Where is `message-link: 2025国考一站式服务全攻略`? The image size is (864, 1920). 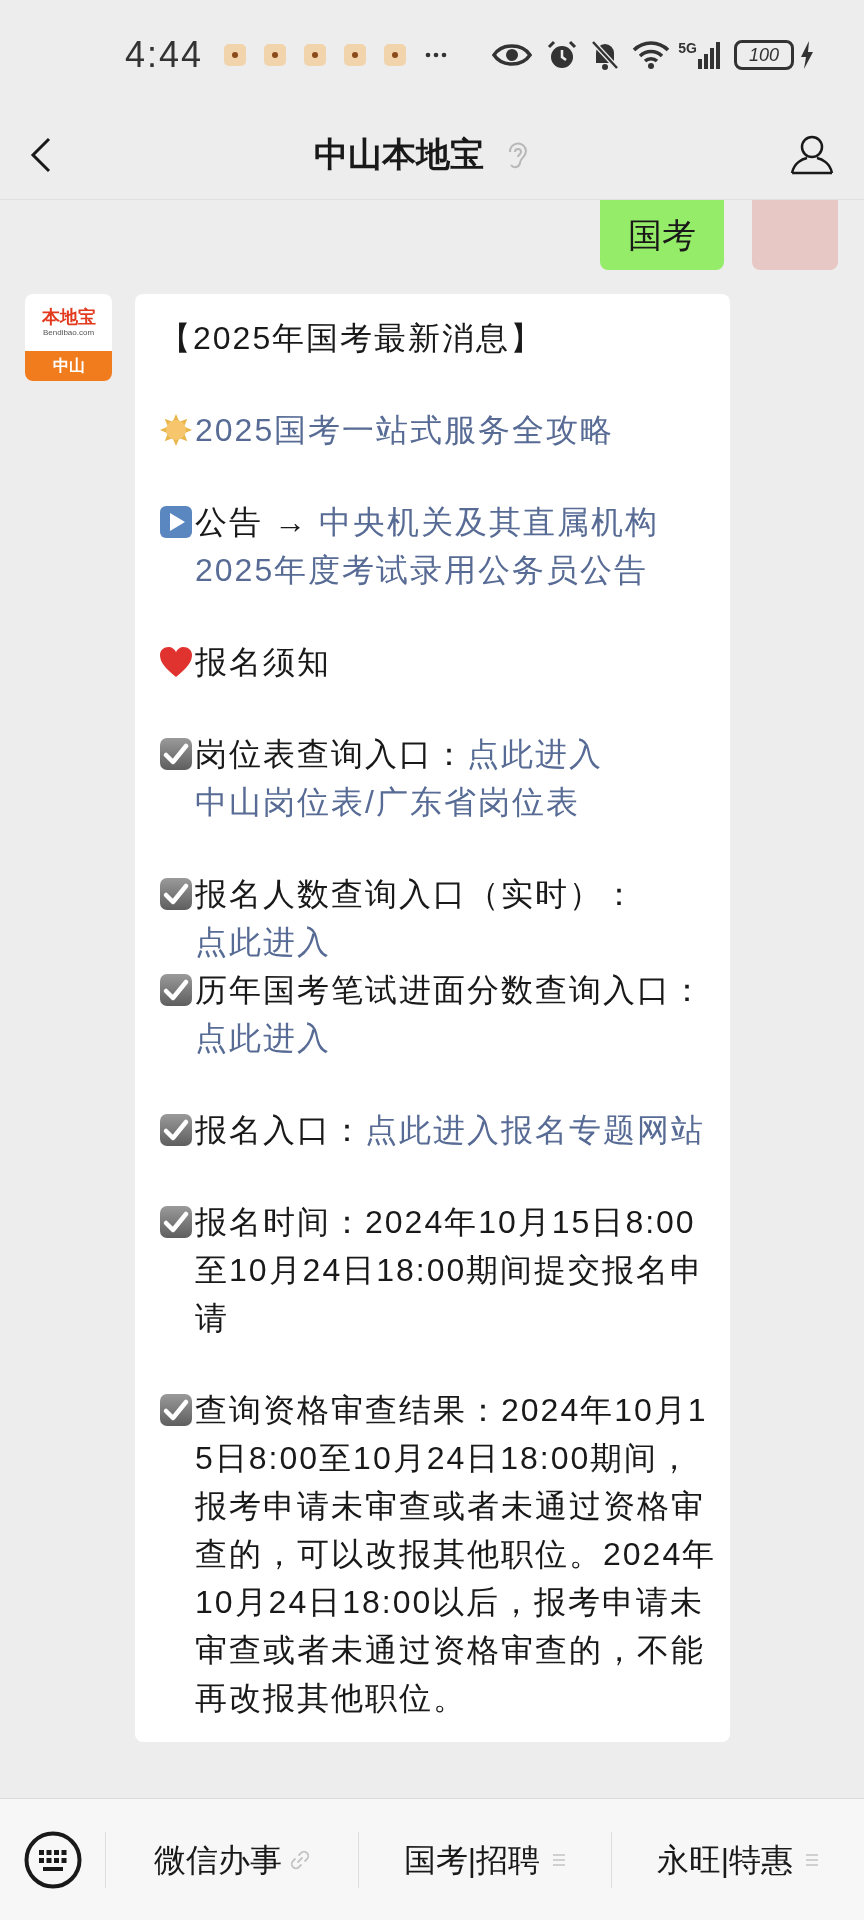
message-link: 2025国考一站式服务全攻略 is located at coordinates (405, 430).